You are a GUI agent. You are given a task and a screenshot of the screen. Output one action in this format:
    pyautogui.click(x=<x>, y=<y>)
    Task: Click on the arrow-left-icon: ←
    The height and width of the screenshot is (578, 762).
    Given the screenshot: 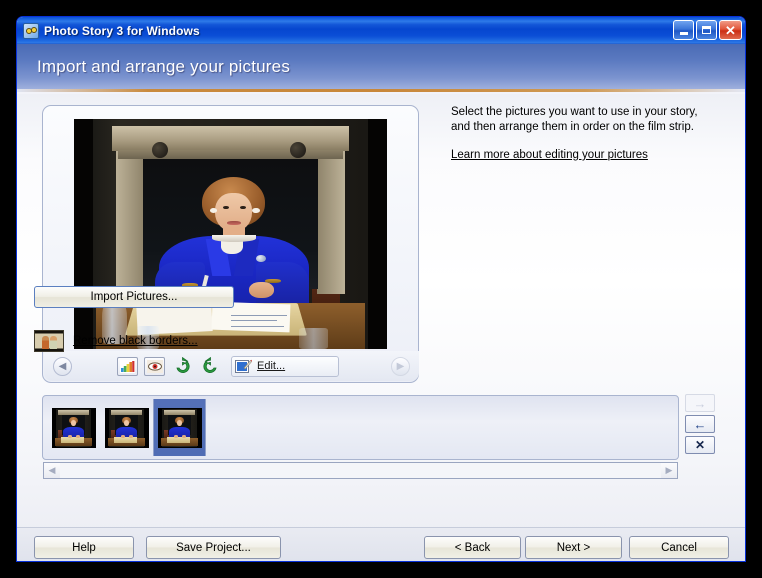 What is the action you would take?
    pyautogui.click(x=700, y=424)
    